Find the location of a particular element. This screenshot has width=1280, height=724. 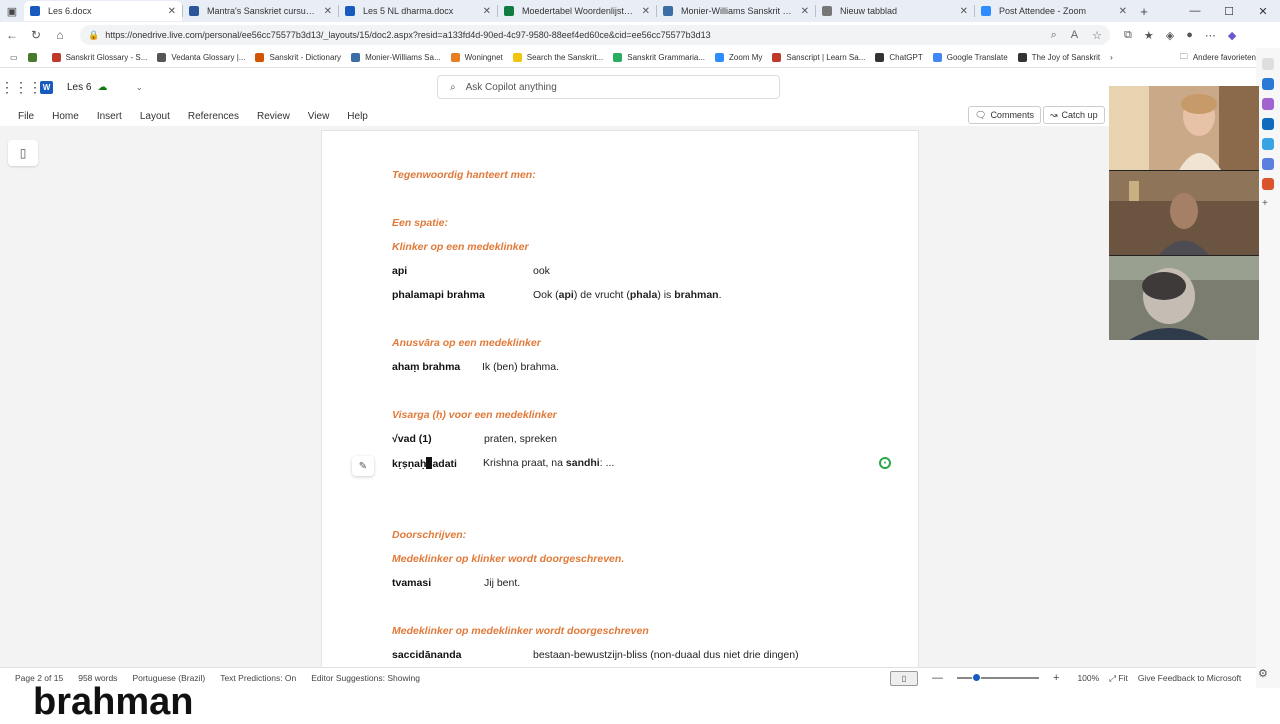

office-icon is located at coordinates (1268, 184).